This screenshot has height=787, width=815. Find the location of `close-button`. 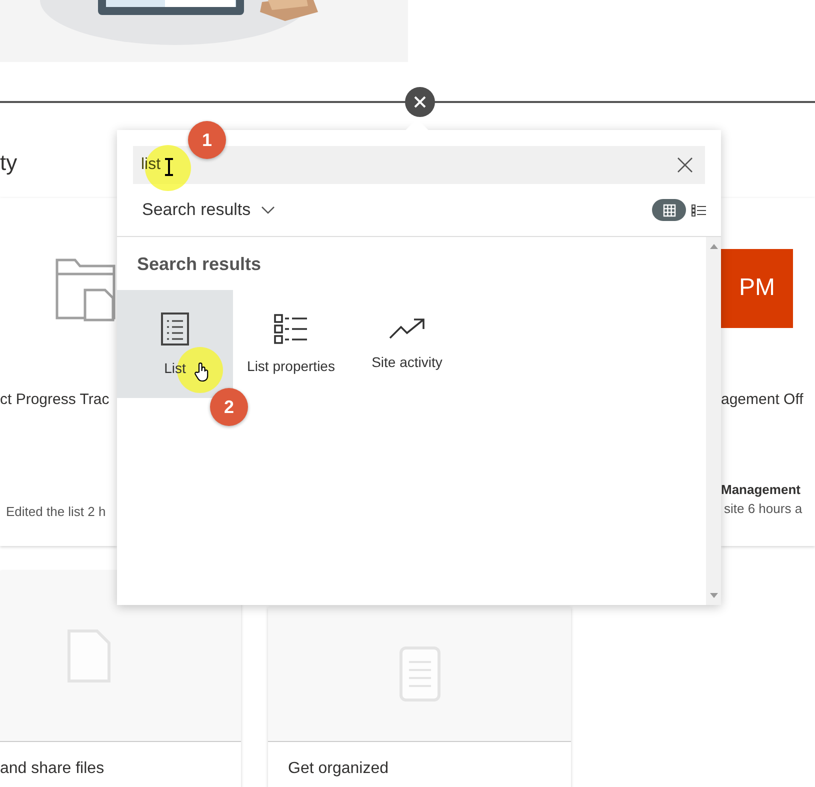

close-button is located at coordinates (420, 102).